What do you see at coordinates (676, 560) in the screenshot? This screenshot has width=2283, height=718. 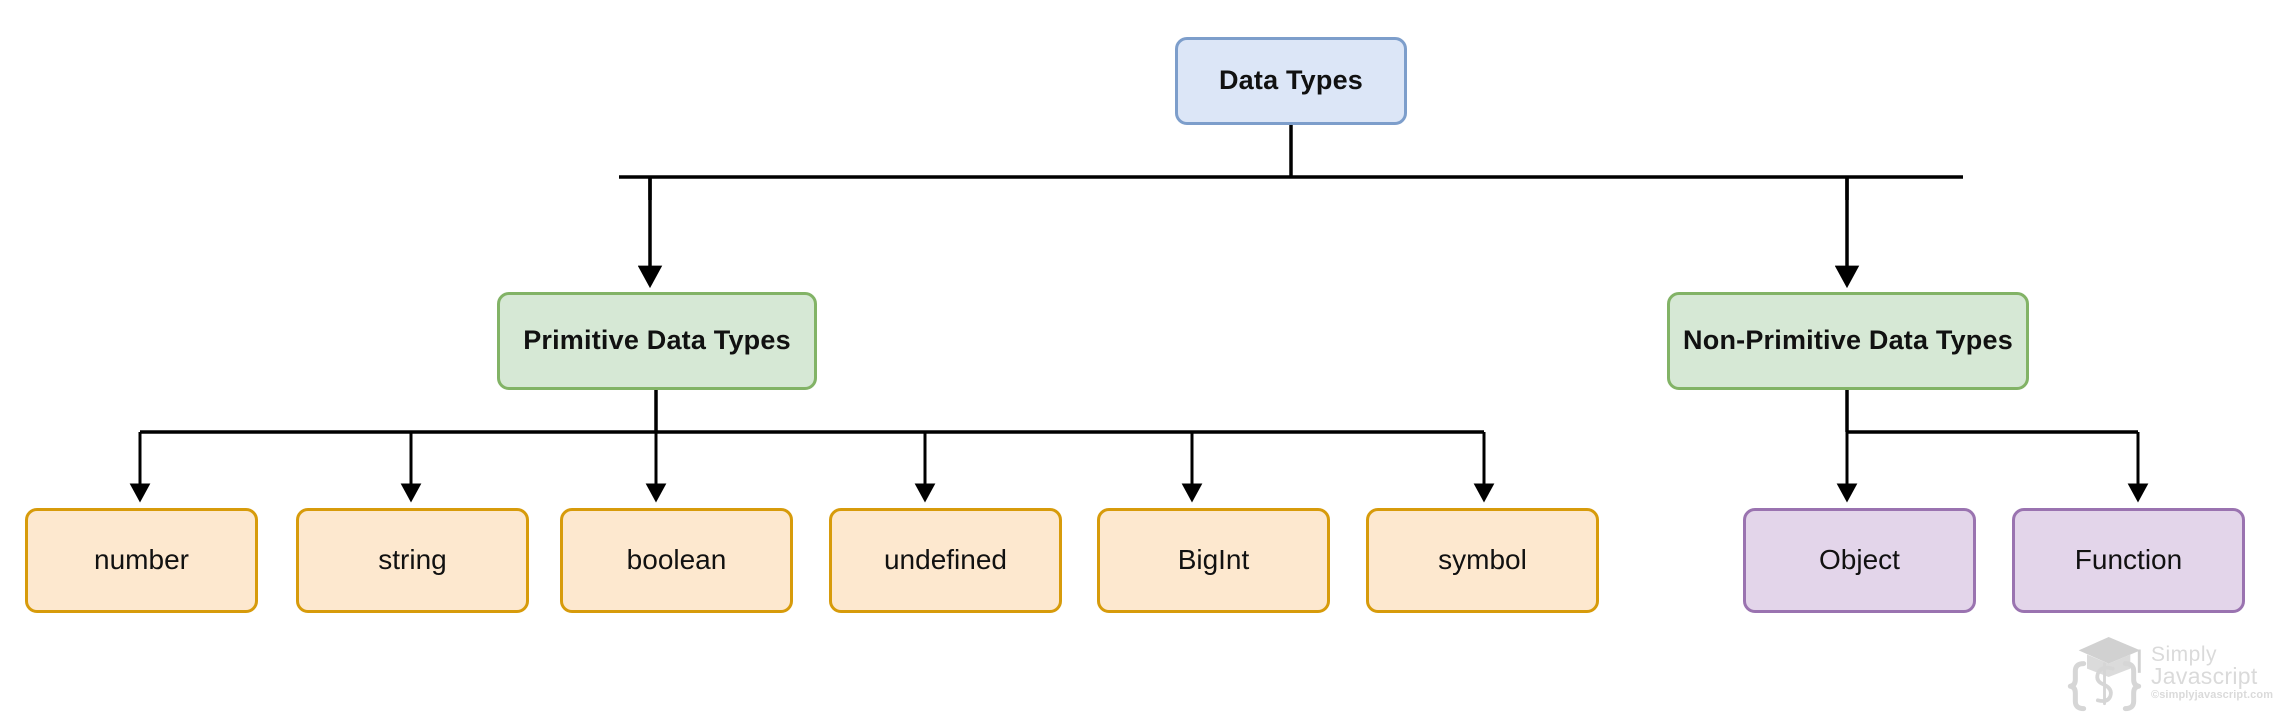 I see `node-boolean: boolean` at bounding box center [676, 560].